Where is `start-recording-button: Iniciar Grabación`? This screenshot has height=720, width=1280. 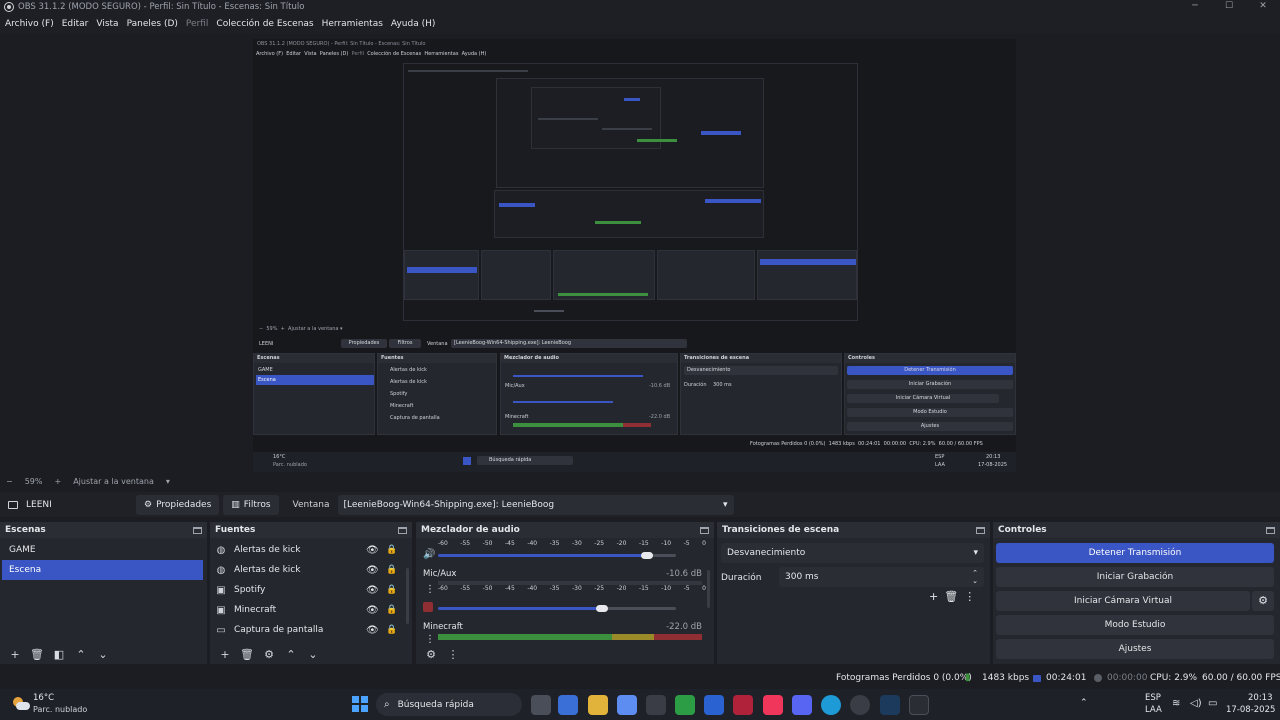 start-recording-button: Iniciar Grabación is located at coordinates (1135, 577).